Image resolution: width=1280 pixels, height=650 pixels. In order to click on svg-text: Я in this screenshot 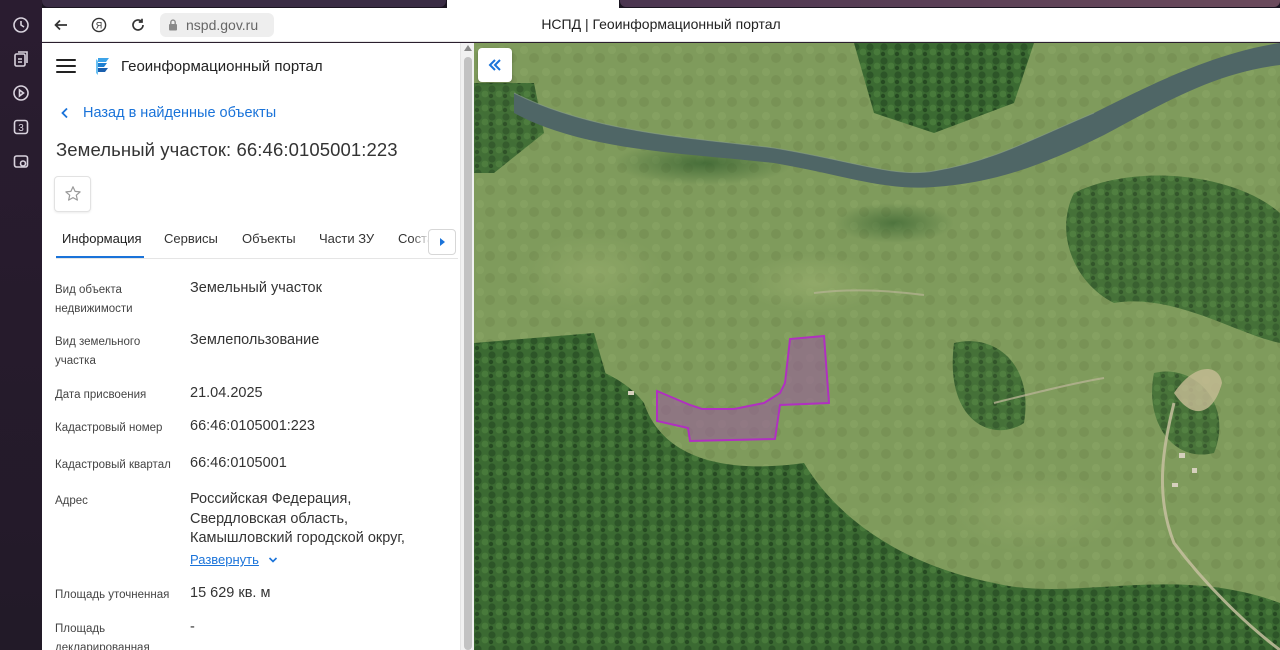, I will do `click(99, 25)`.